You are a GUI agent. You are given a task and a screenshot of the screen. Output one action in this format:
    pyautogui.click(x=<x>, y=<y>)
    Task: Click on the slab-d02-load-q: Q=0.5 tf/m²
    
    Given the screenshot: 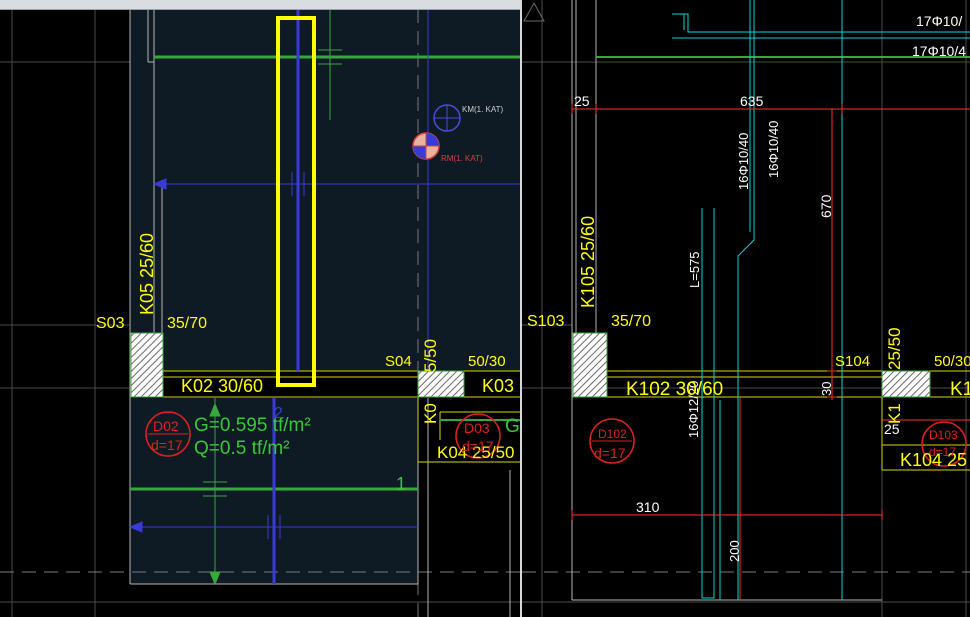 What is the action you would take?
    pyautogui.click(x=242, y=448)
    